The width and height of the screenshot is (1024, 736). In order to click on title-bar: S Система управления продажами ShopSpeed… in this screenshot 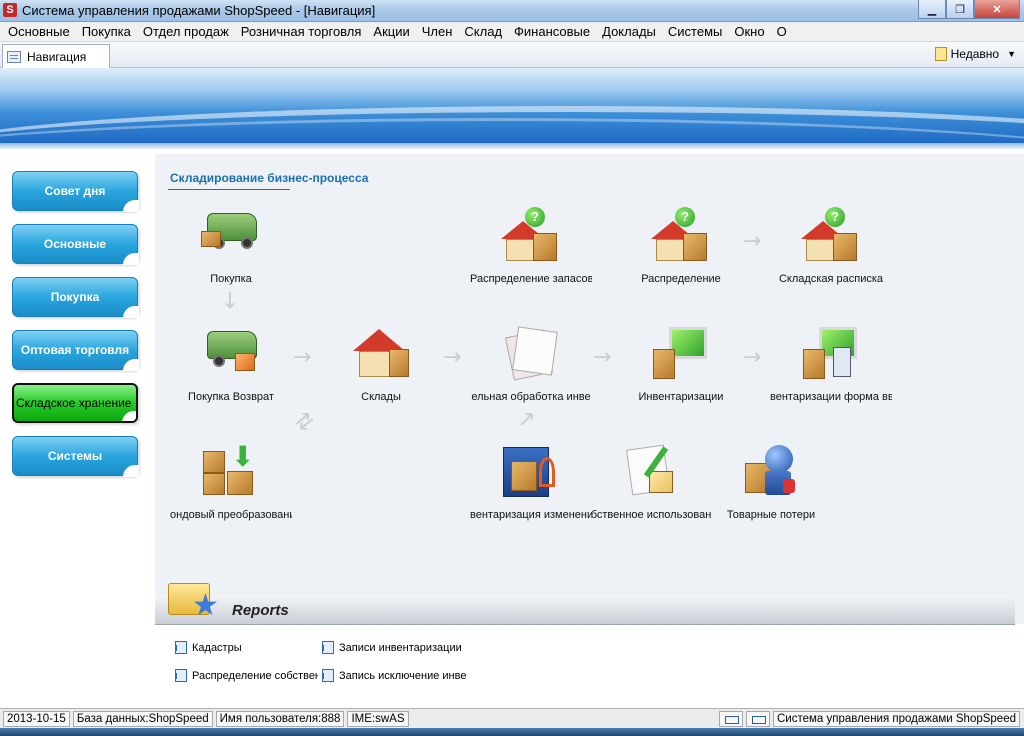, I will do `click(512, 11)`.